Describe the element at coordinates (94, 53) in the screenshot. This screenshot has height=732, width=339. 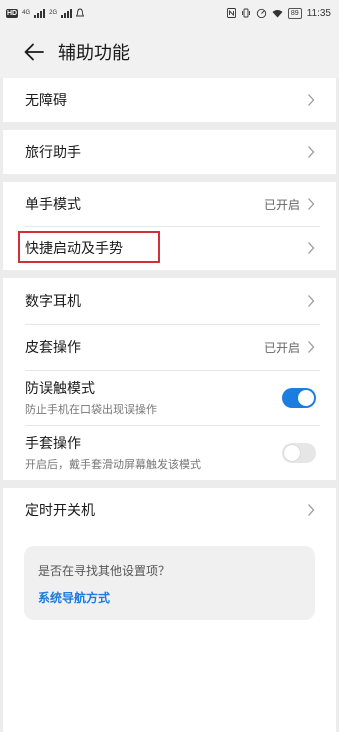
I see `page-title: 辅助功能` at that location.